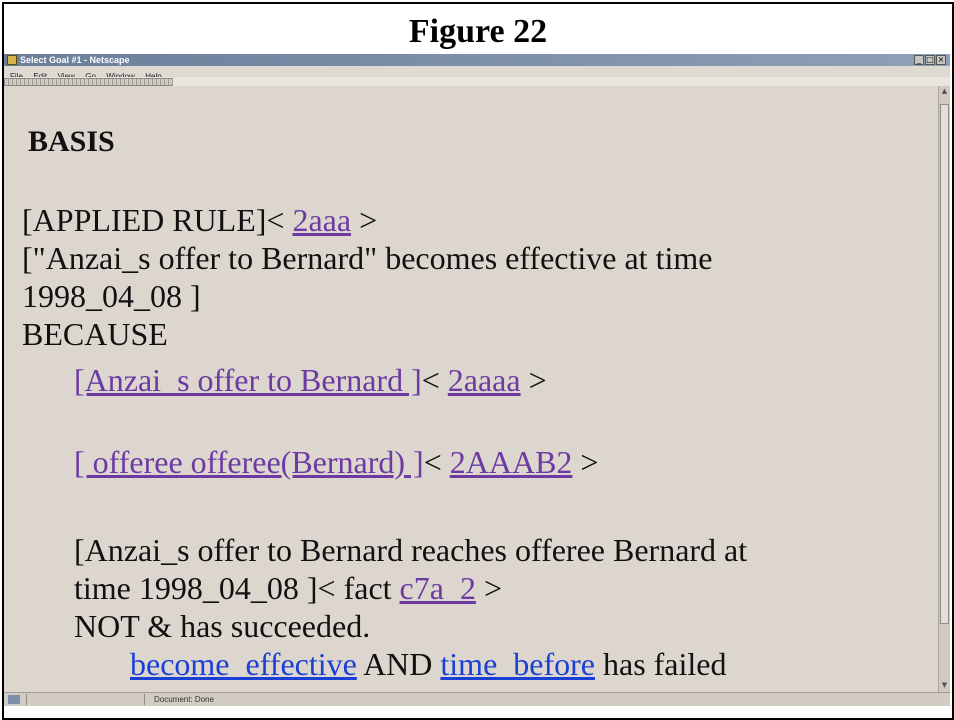 The height and width of the screenshot is (720, 954). I want to click on scrollbar-thumb, so click(944, 364).